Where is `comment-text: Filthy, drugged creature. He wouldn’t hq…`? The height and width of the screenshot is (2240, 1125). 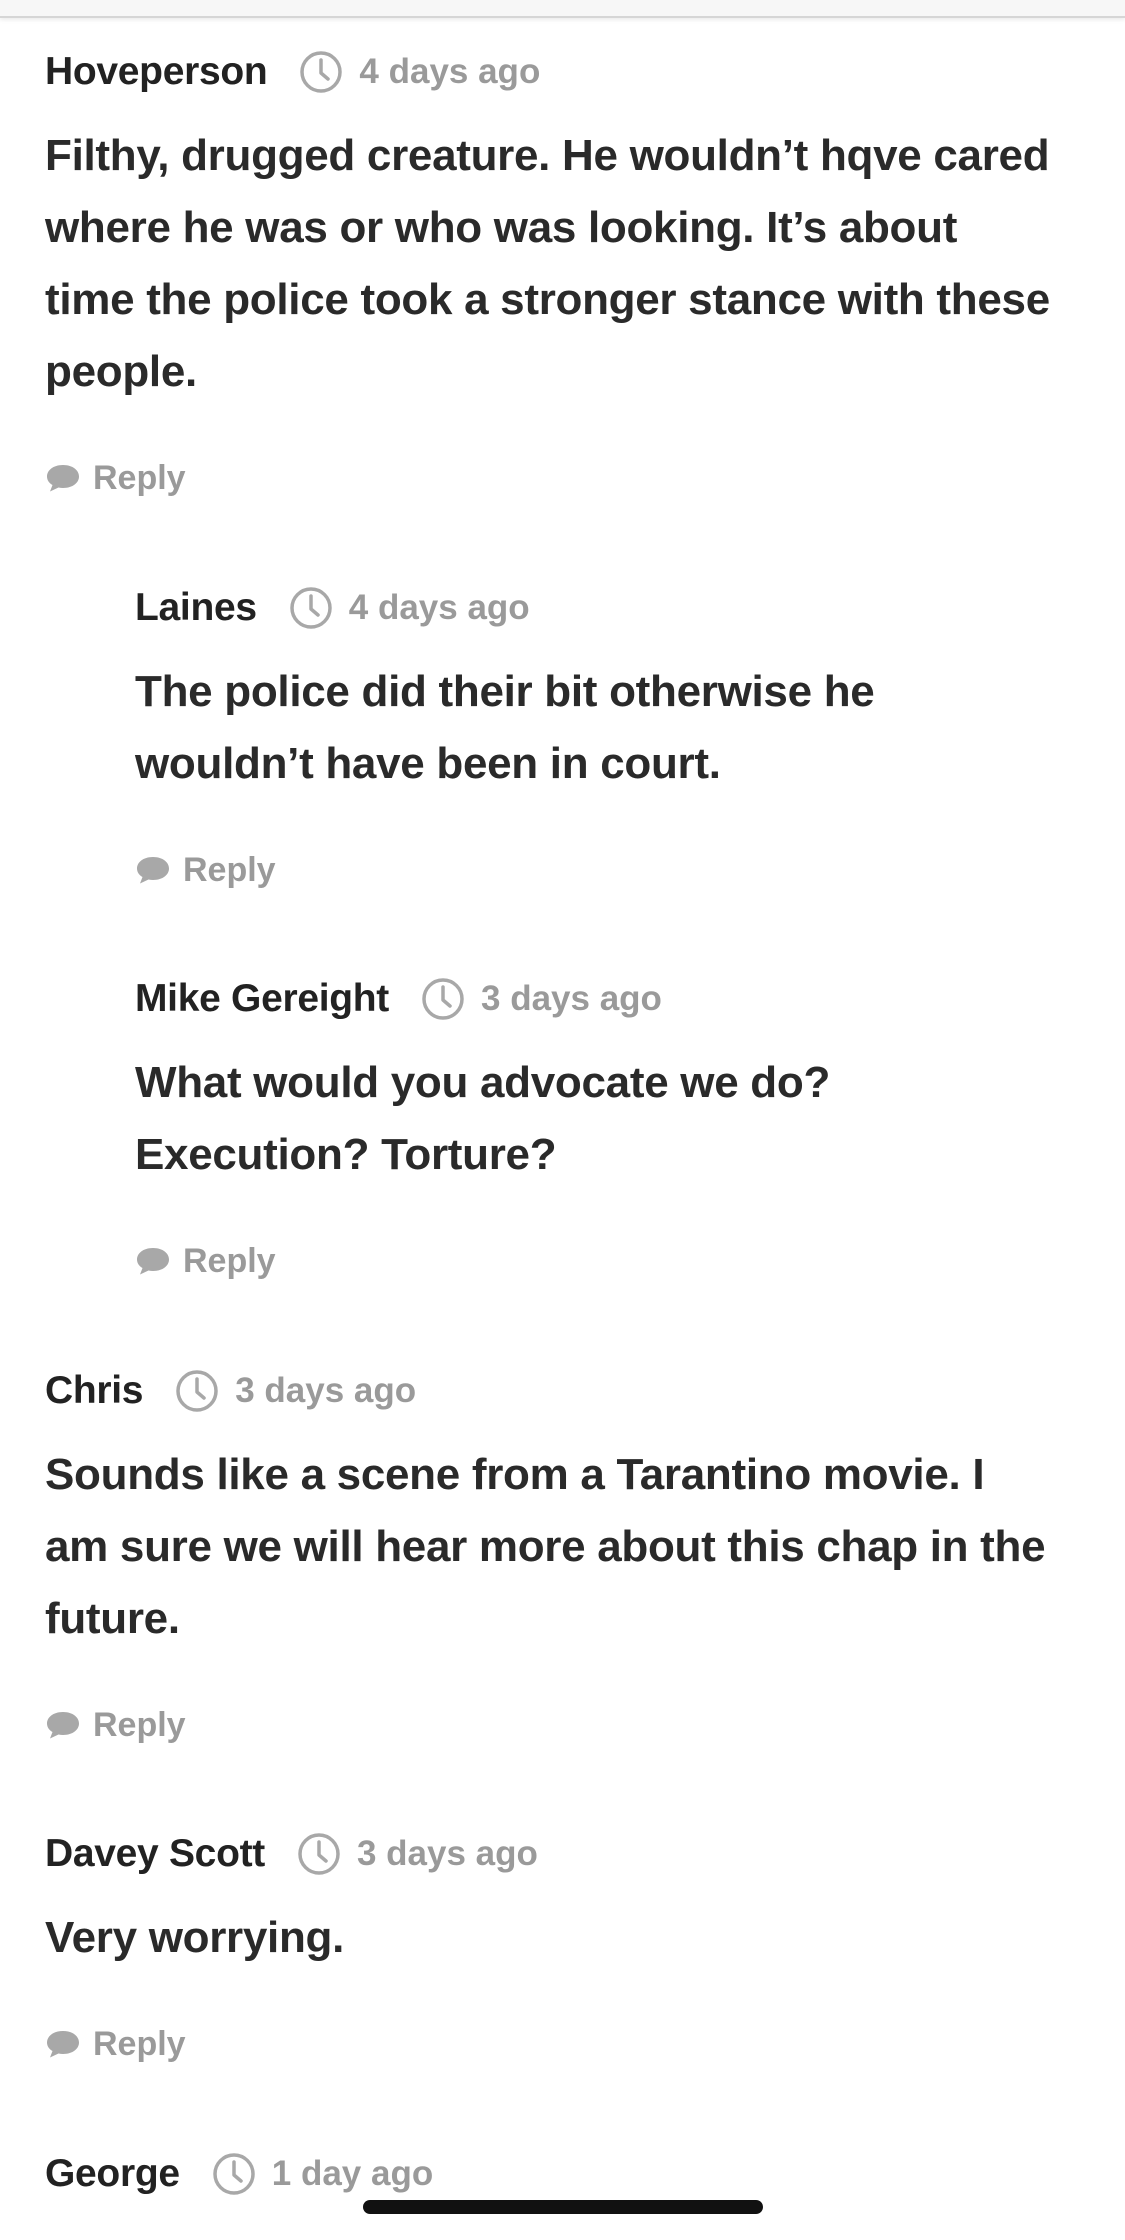
comment-text: Filthy, drugged creature. He wouldn’t hq… is located at coordinates (547, 263).